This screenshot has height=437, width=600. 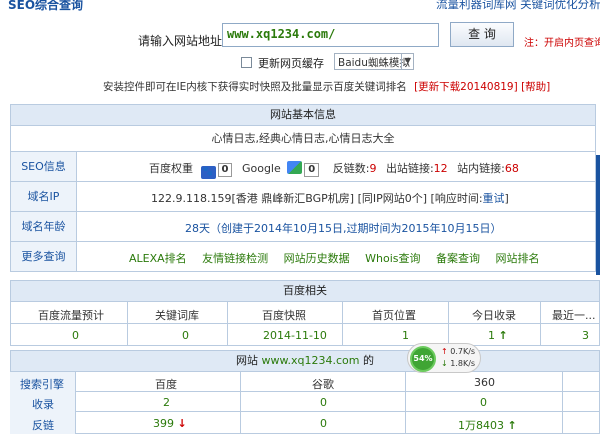 I want to click on more-queries-links: ALEXA排名 友情链接检测 网站历史数据 Whois查询 备案查询 网站排名, so click(x=334, y=258).